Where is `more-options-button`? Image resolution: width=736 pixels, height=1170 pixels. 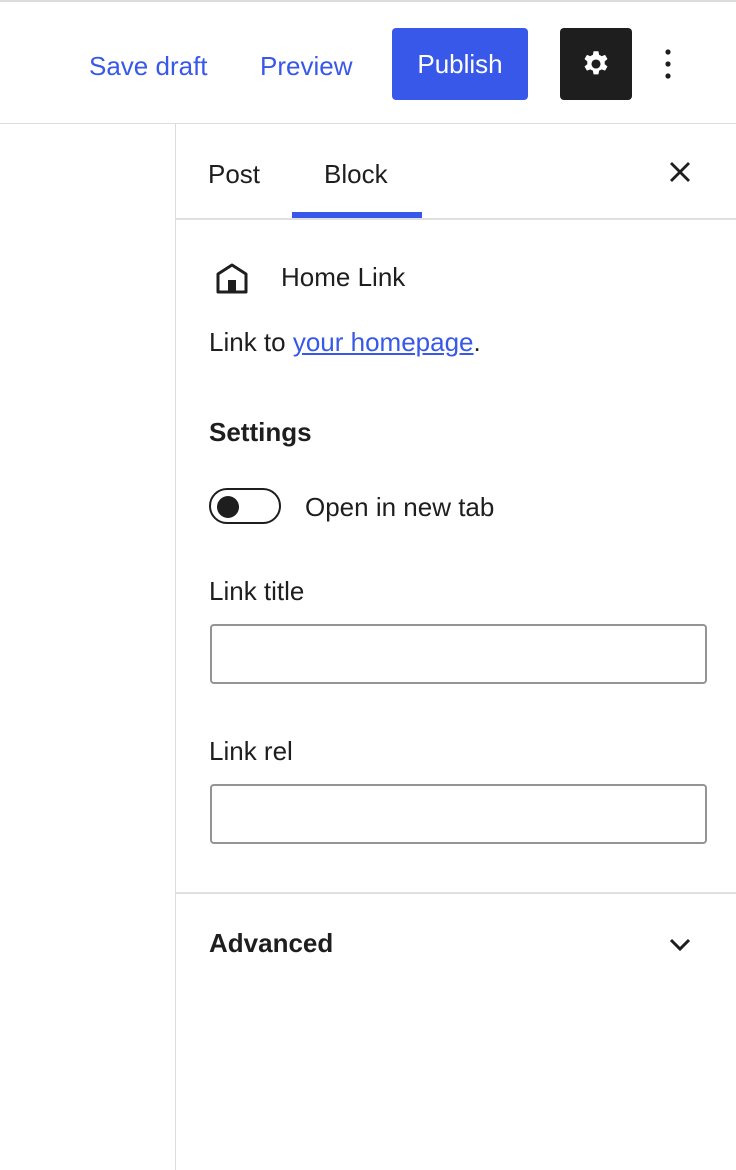
more-options-button is located at coordinates (668, 64).